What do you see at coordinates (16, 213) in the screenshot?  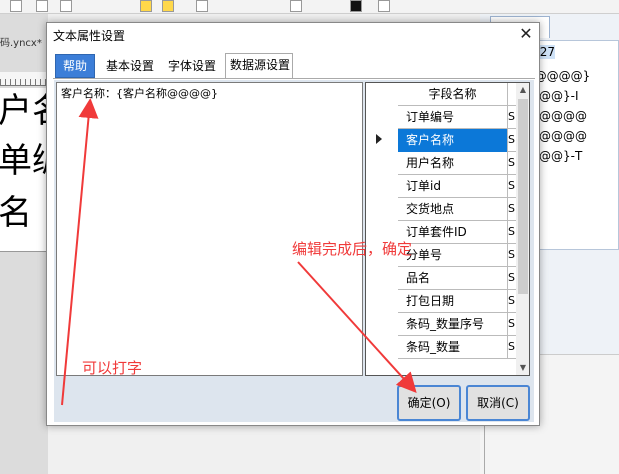 I see `canvas-text: 名` at bounding box center [16, 213].